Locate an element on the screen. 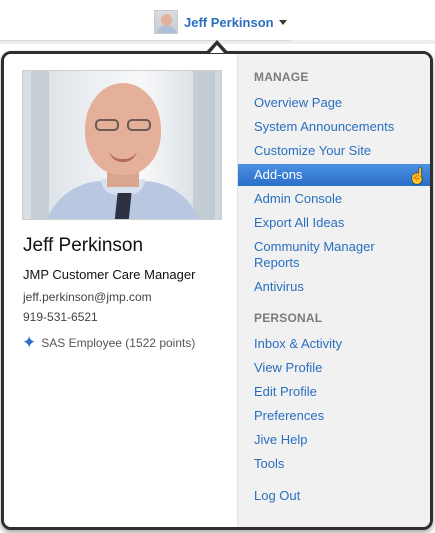  profile-phone: 919-531-6521 is located at coordinates (60, 317).